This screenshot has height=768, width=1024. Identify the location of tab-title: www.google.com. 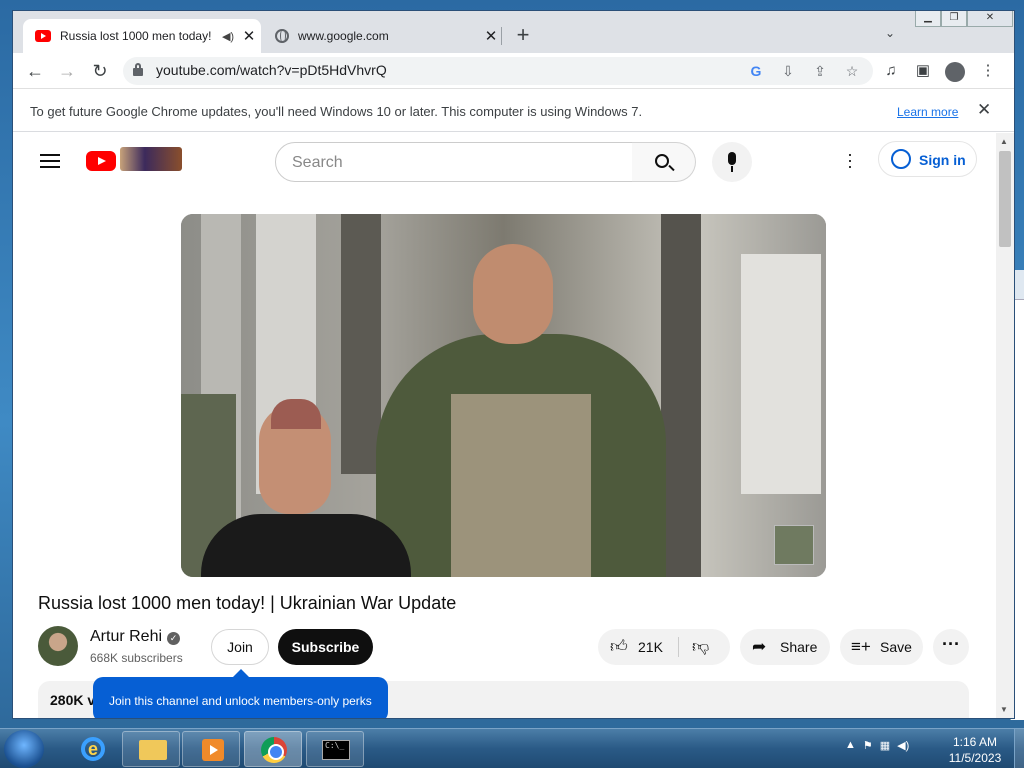
(343, 36).